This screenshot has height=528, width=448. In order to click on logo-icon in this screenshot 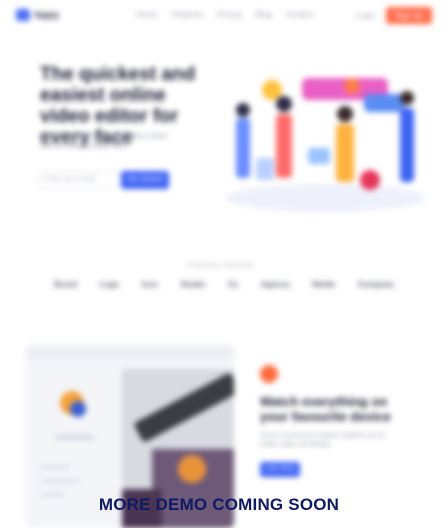, I will do `click(23, 15)`.